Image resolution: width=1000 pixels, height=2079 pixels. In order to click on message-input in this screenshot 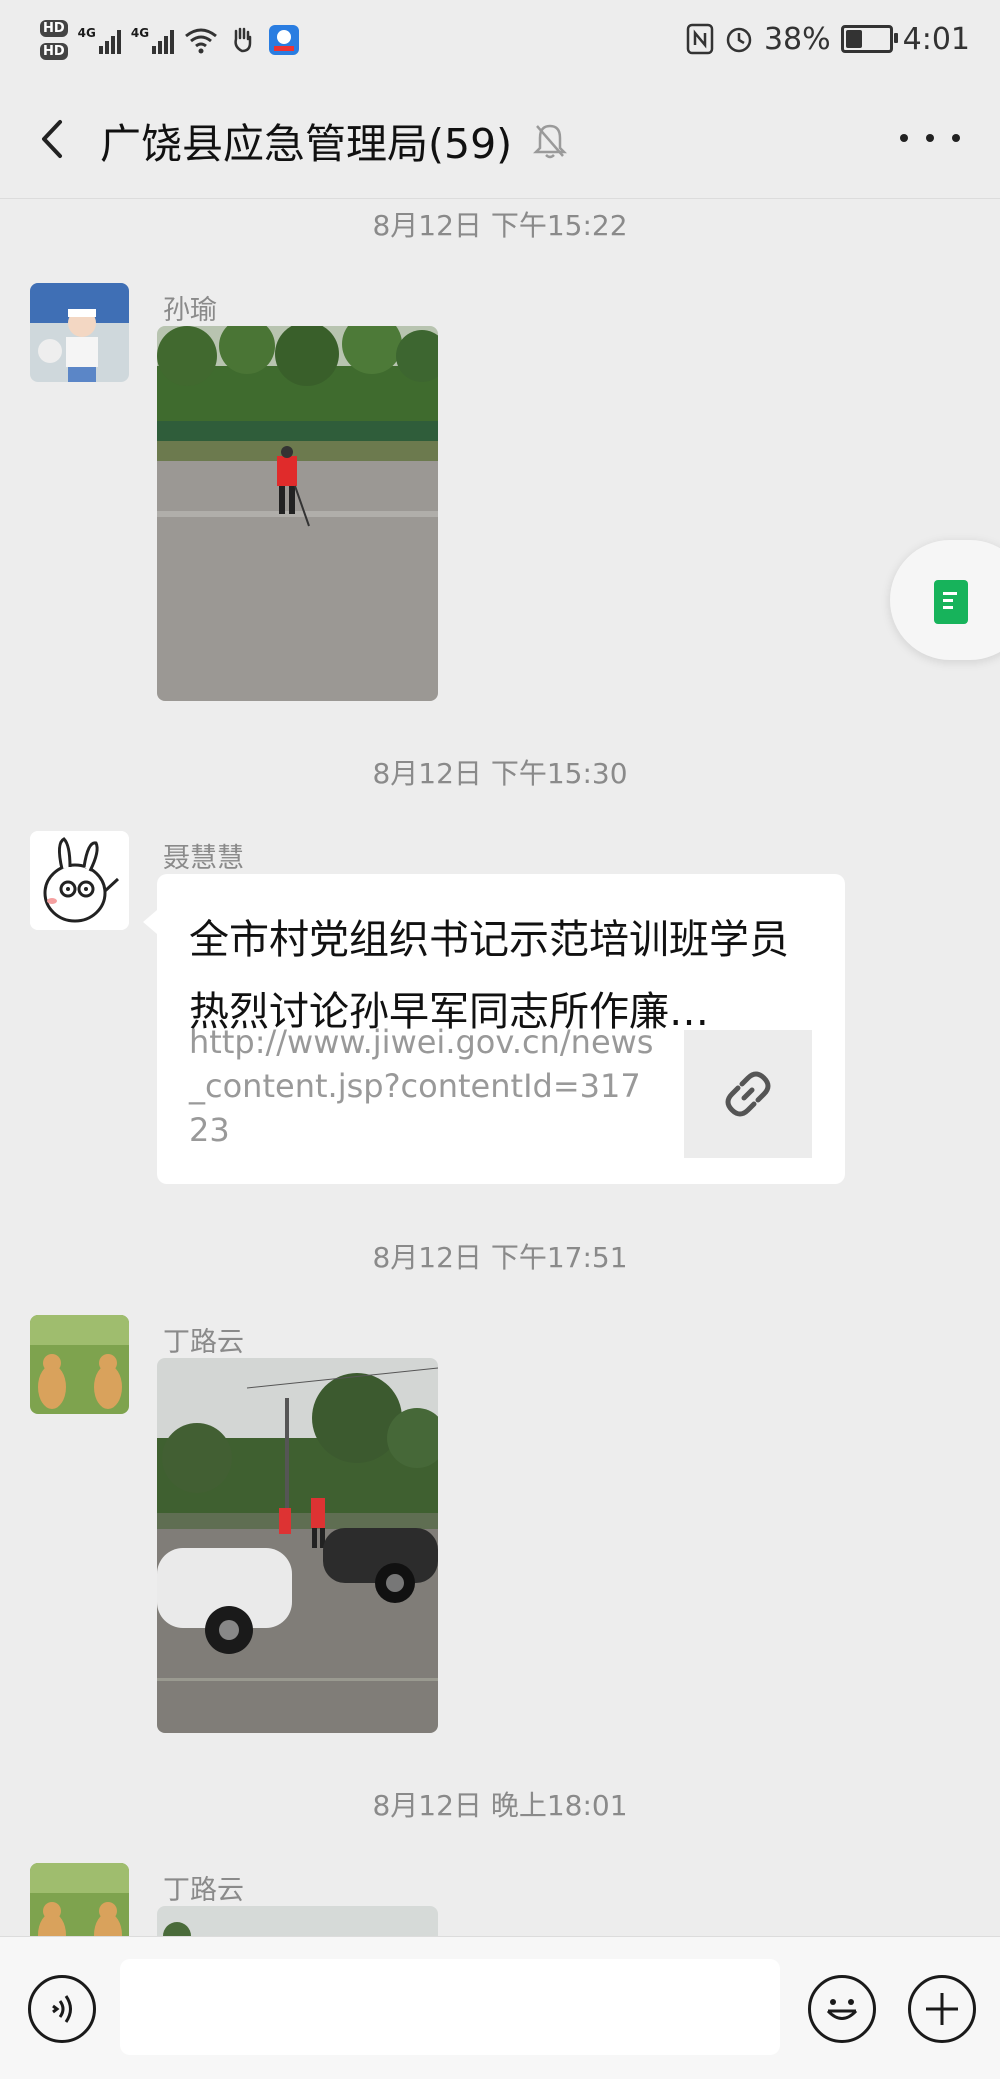, I will do `click(450, 2007)`.